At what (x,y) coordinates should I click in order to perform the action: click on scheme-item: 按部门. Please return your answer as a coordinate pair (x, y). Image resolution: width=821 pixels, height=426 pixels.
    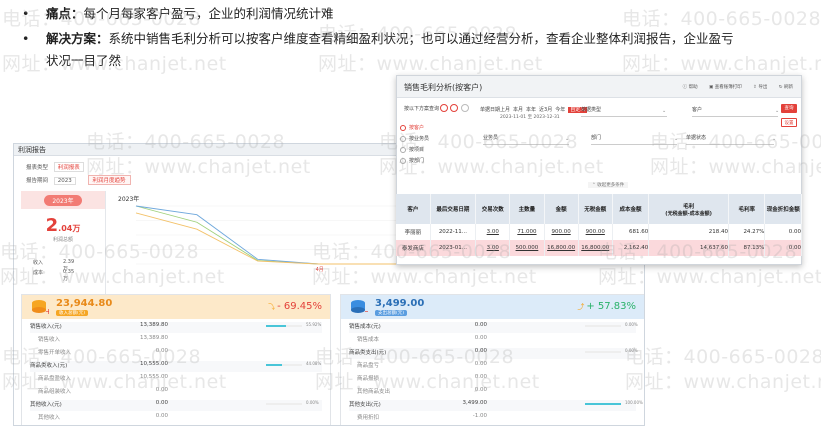
    Looking at the image, I should click on (412, 160).